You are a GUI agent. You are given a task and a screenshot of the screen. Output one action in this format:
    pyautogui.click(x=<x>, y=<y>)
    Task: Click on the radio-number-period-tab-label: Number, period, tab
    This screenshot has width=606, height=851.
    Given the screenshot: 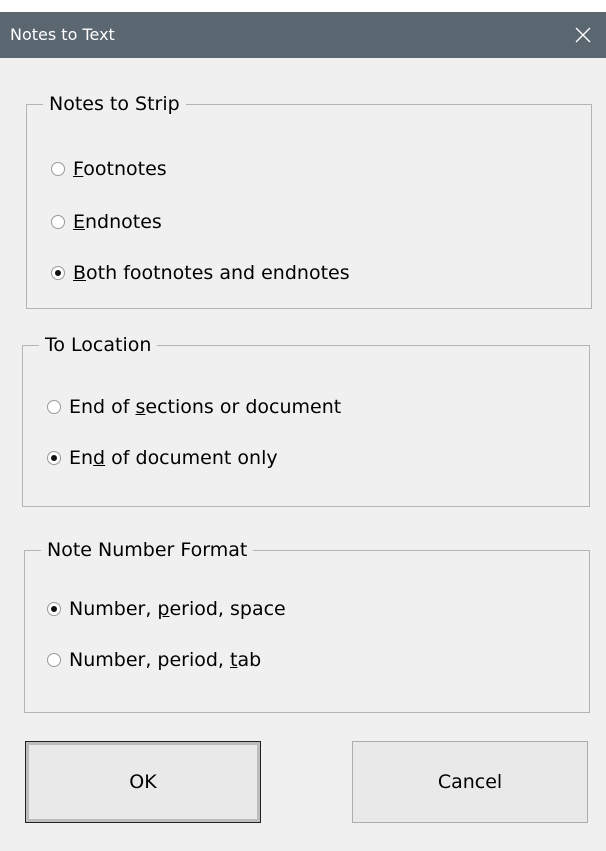 What is the action you would take?
    pyautogui.click(x=165, y=660)
    